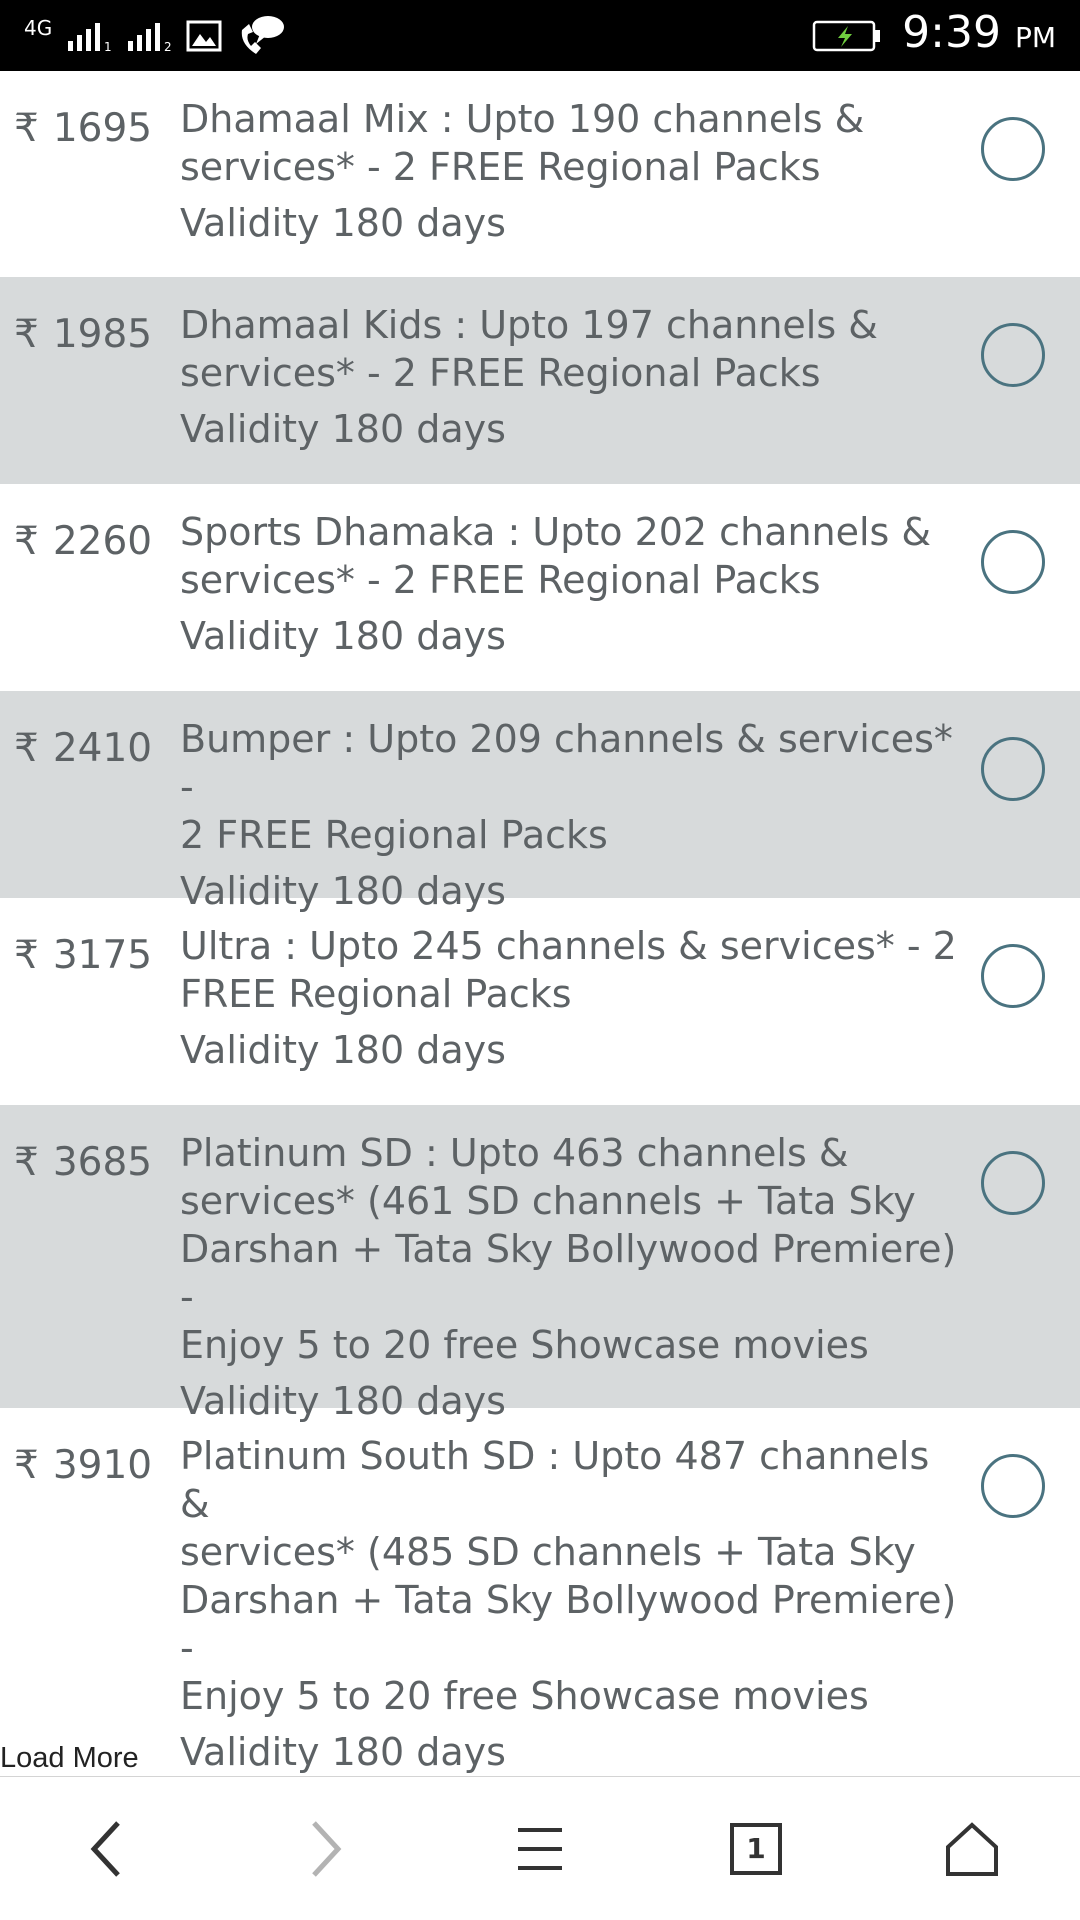 This screenshot has width=1080, height=1920. I want to click on tabs-button: 1, so click(756, 1848).